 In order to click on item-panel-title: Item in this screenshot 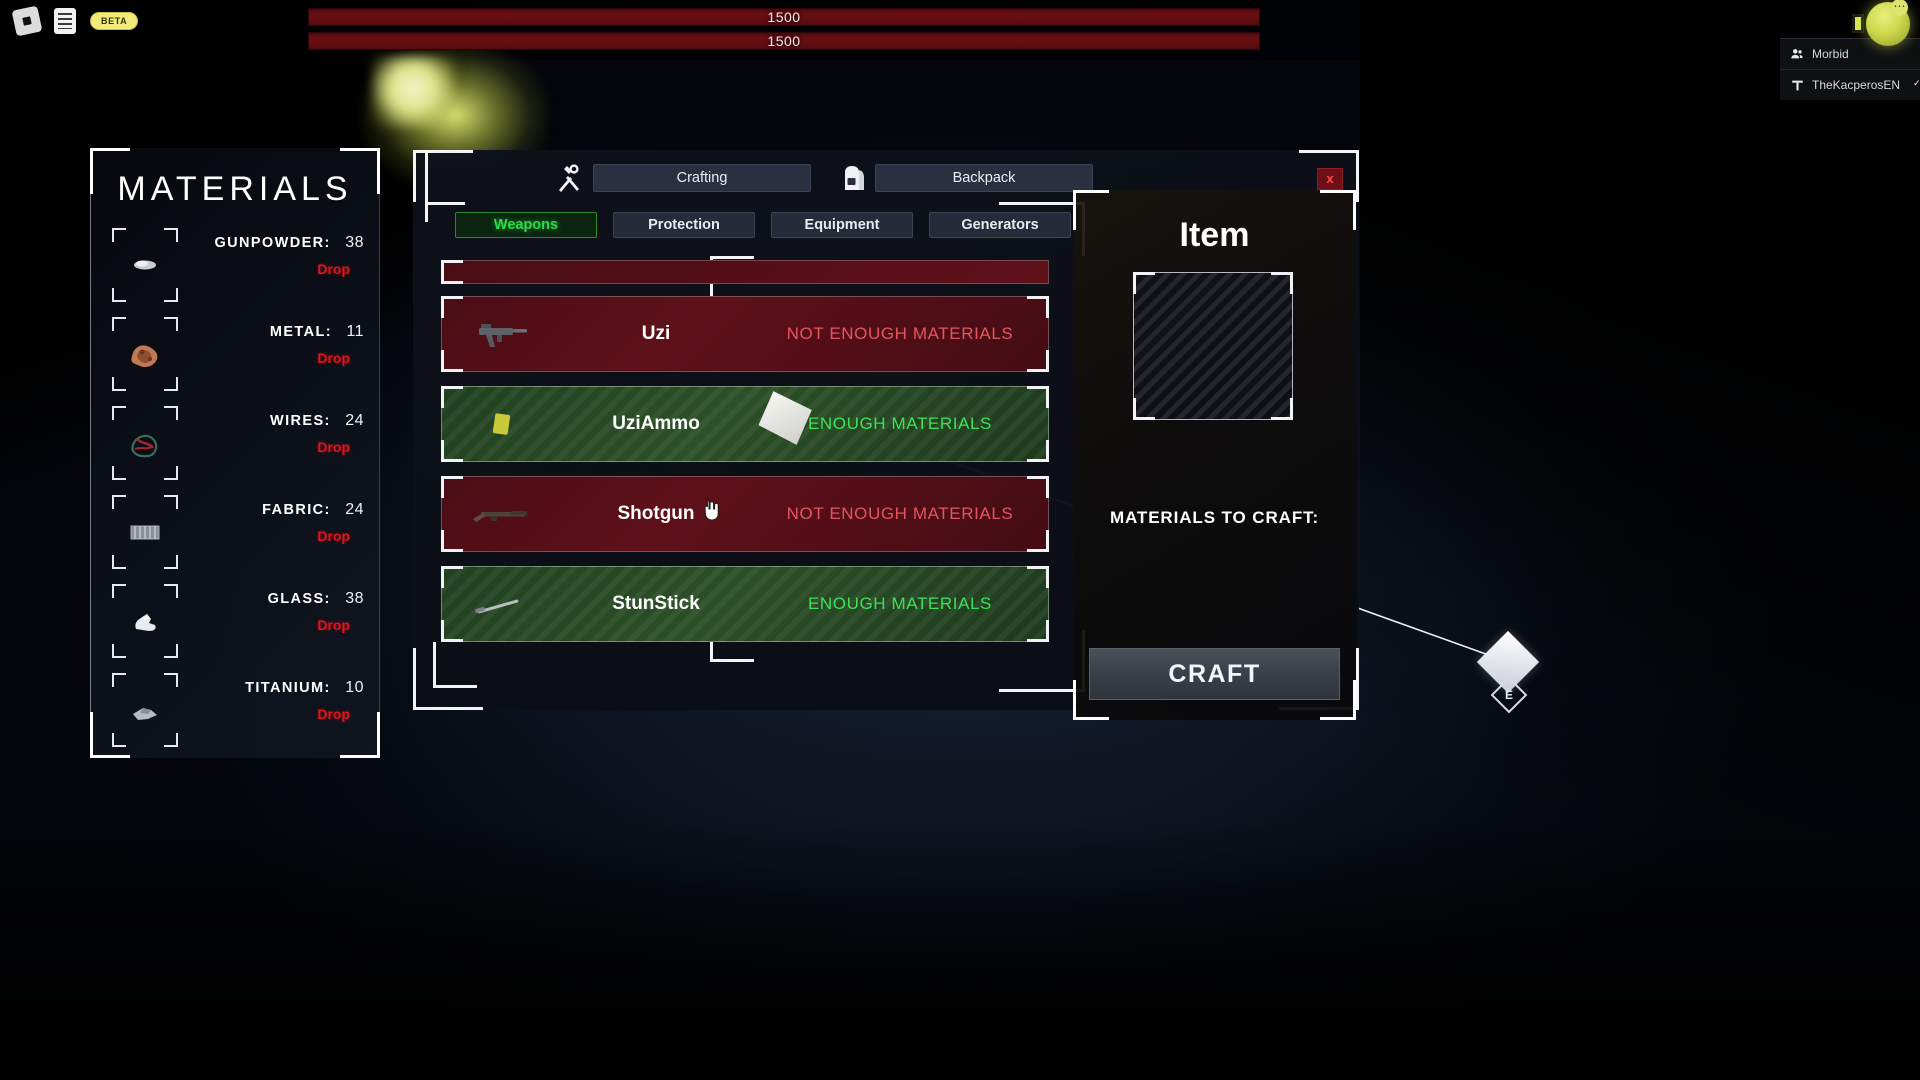, I will do `click(1214, 235)`.